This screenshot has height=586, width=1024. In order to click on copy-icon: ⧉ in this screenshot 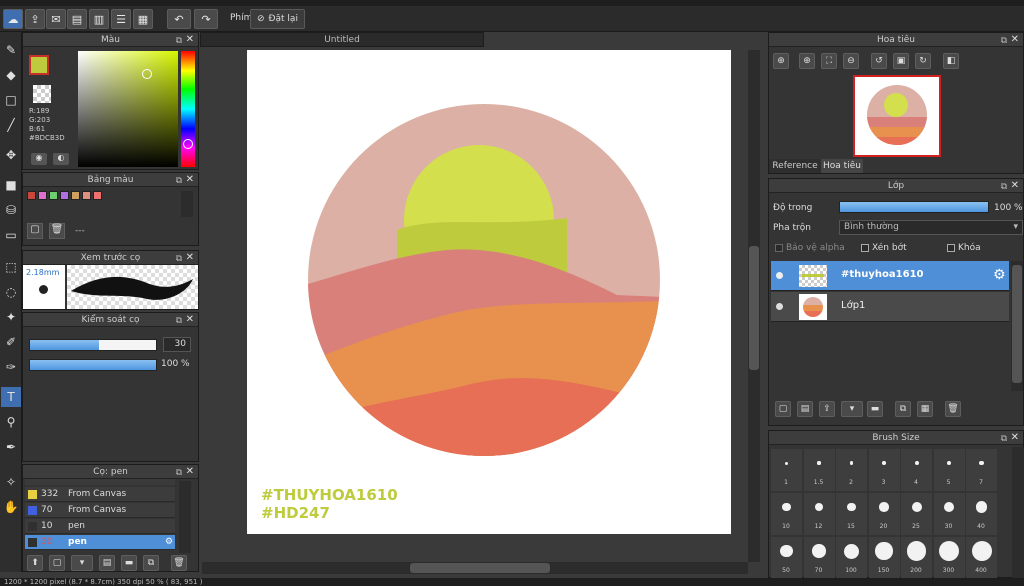, I will do `click(151, 563)`.